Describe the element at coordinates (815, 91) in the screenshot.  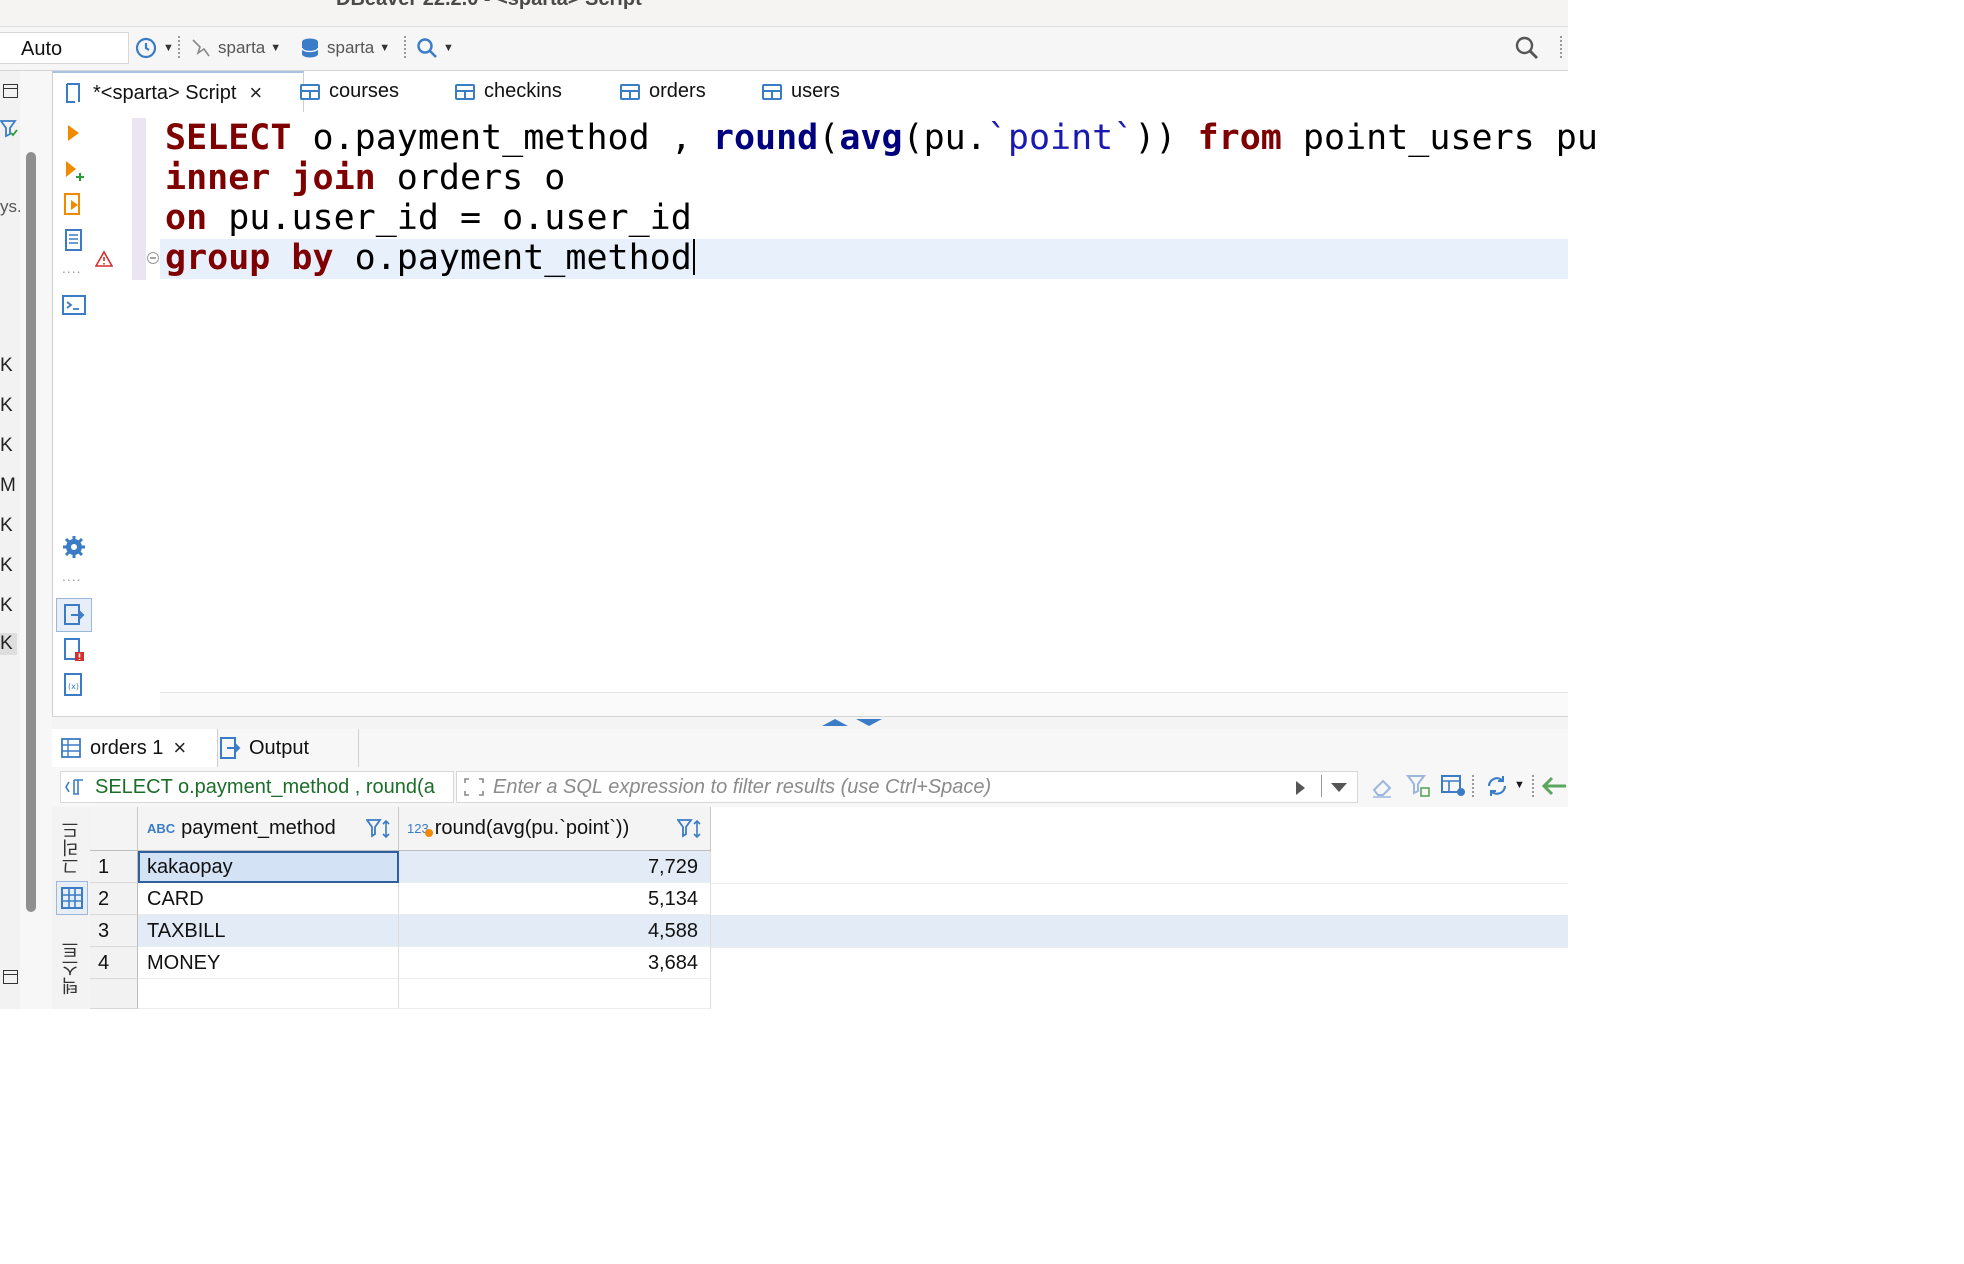
I see `tab-label: users` at that location.